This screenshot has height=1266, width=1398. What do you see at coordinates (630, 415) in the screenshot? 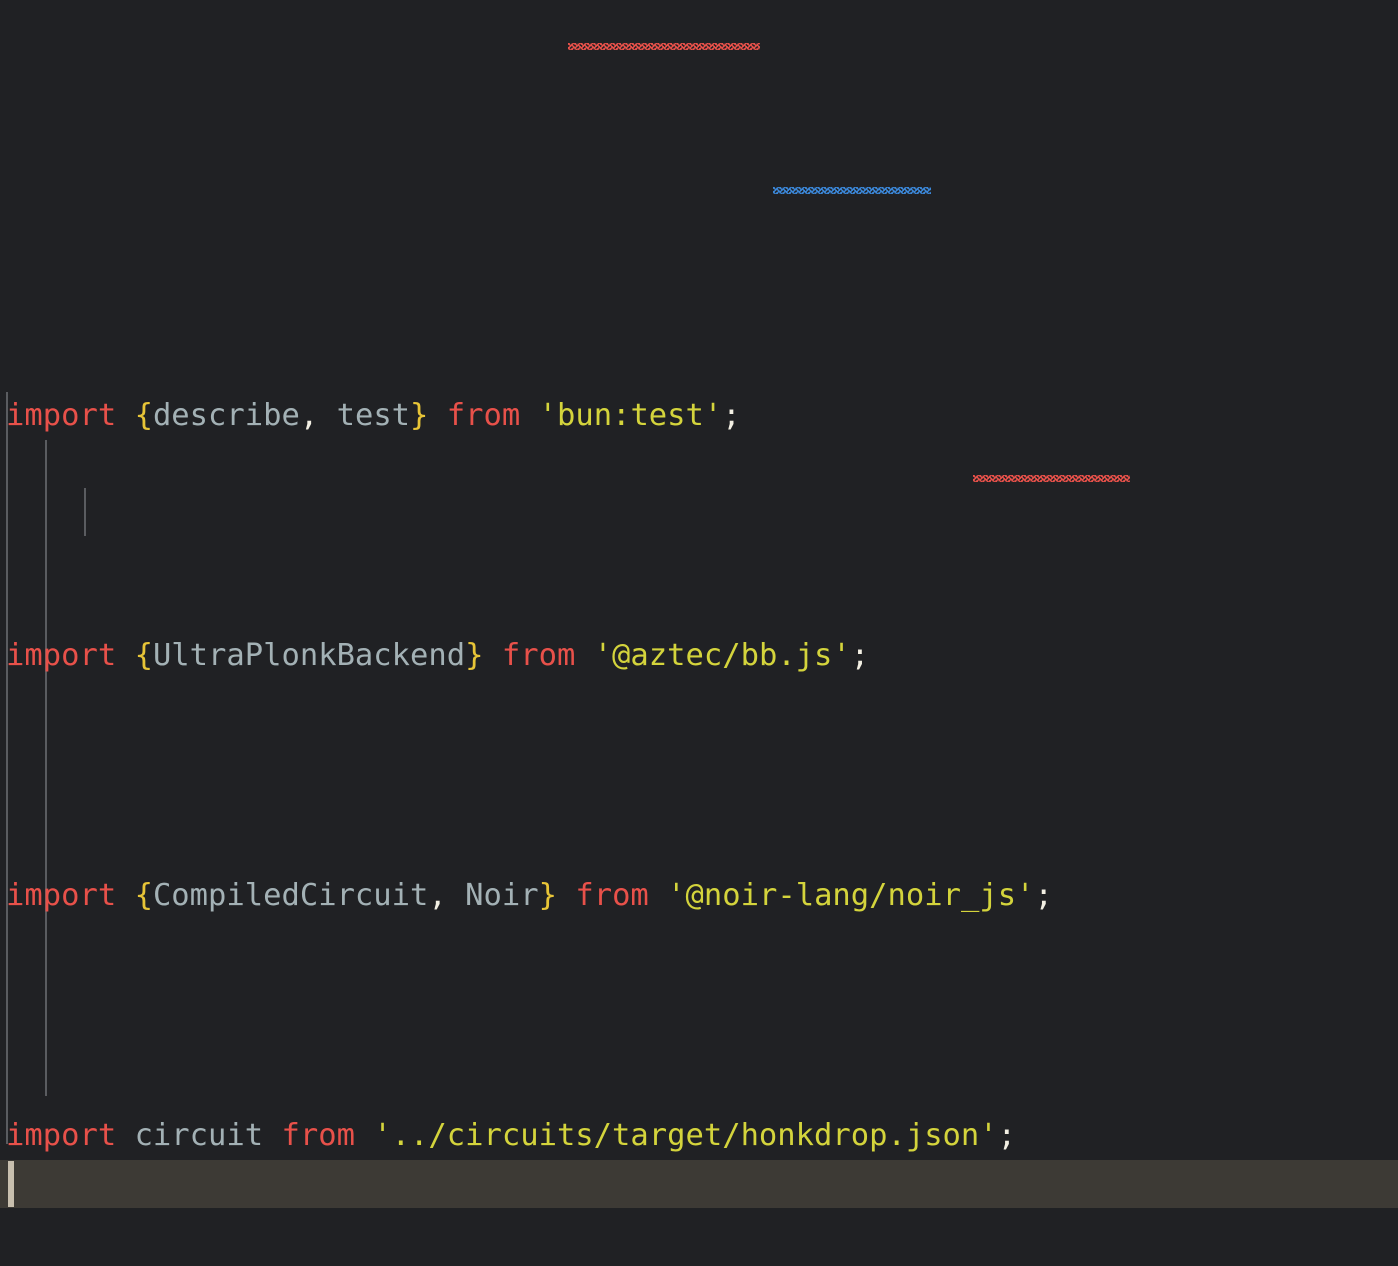
I see `module-bun-test: 'bun:test'` at bounding box center [630, 415].